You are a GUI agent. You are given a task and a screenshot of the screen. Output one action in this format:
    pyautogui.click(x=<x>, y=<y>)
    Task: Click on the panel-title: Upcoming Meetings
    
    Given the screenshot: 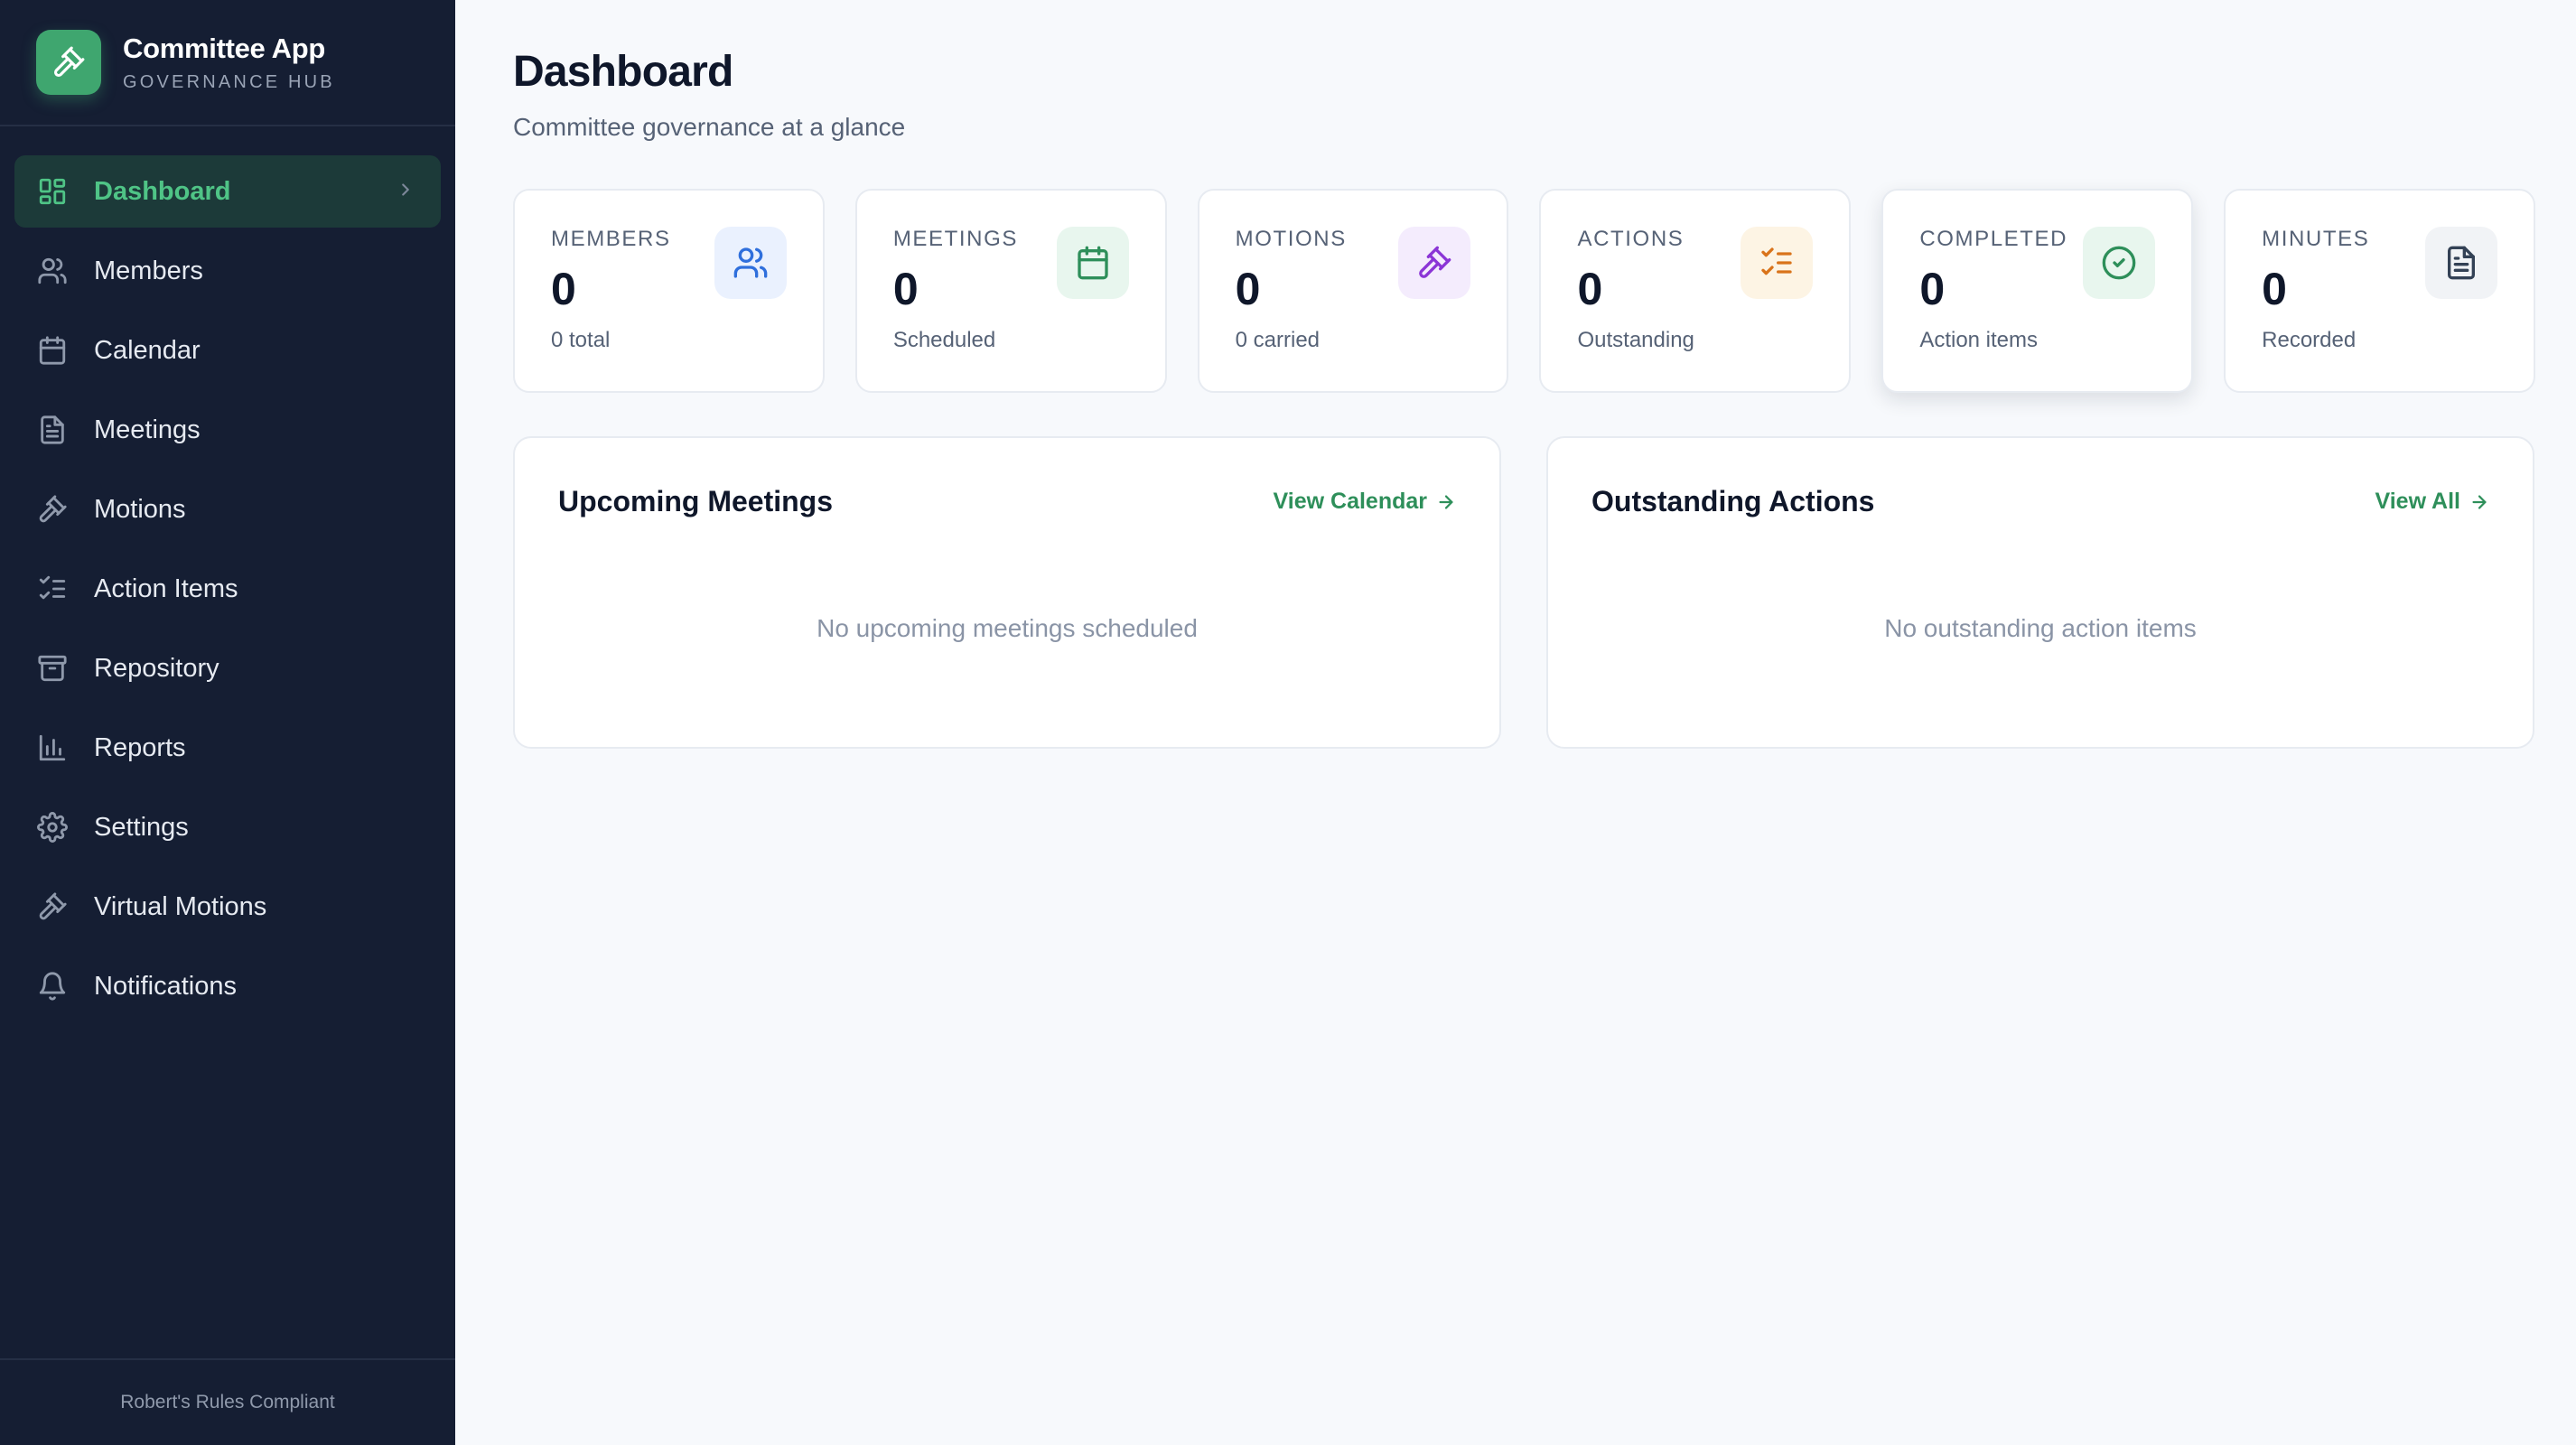 What is the action you would take?
    pyautogui.click(x=696, y=501)
    